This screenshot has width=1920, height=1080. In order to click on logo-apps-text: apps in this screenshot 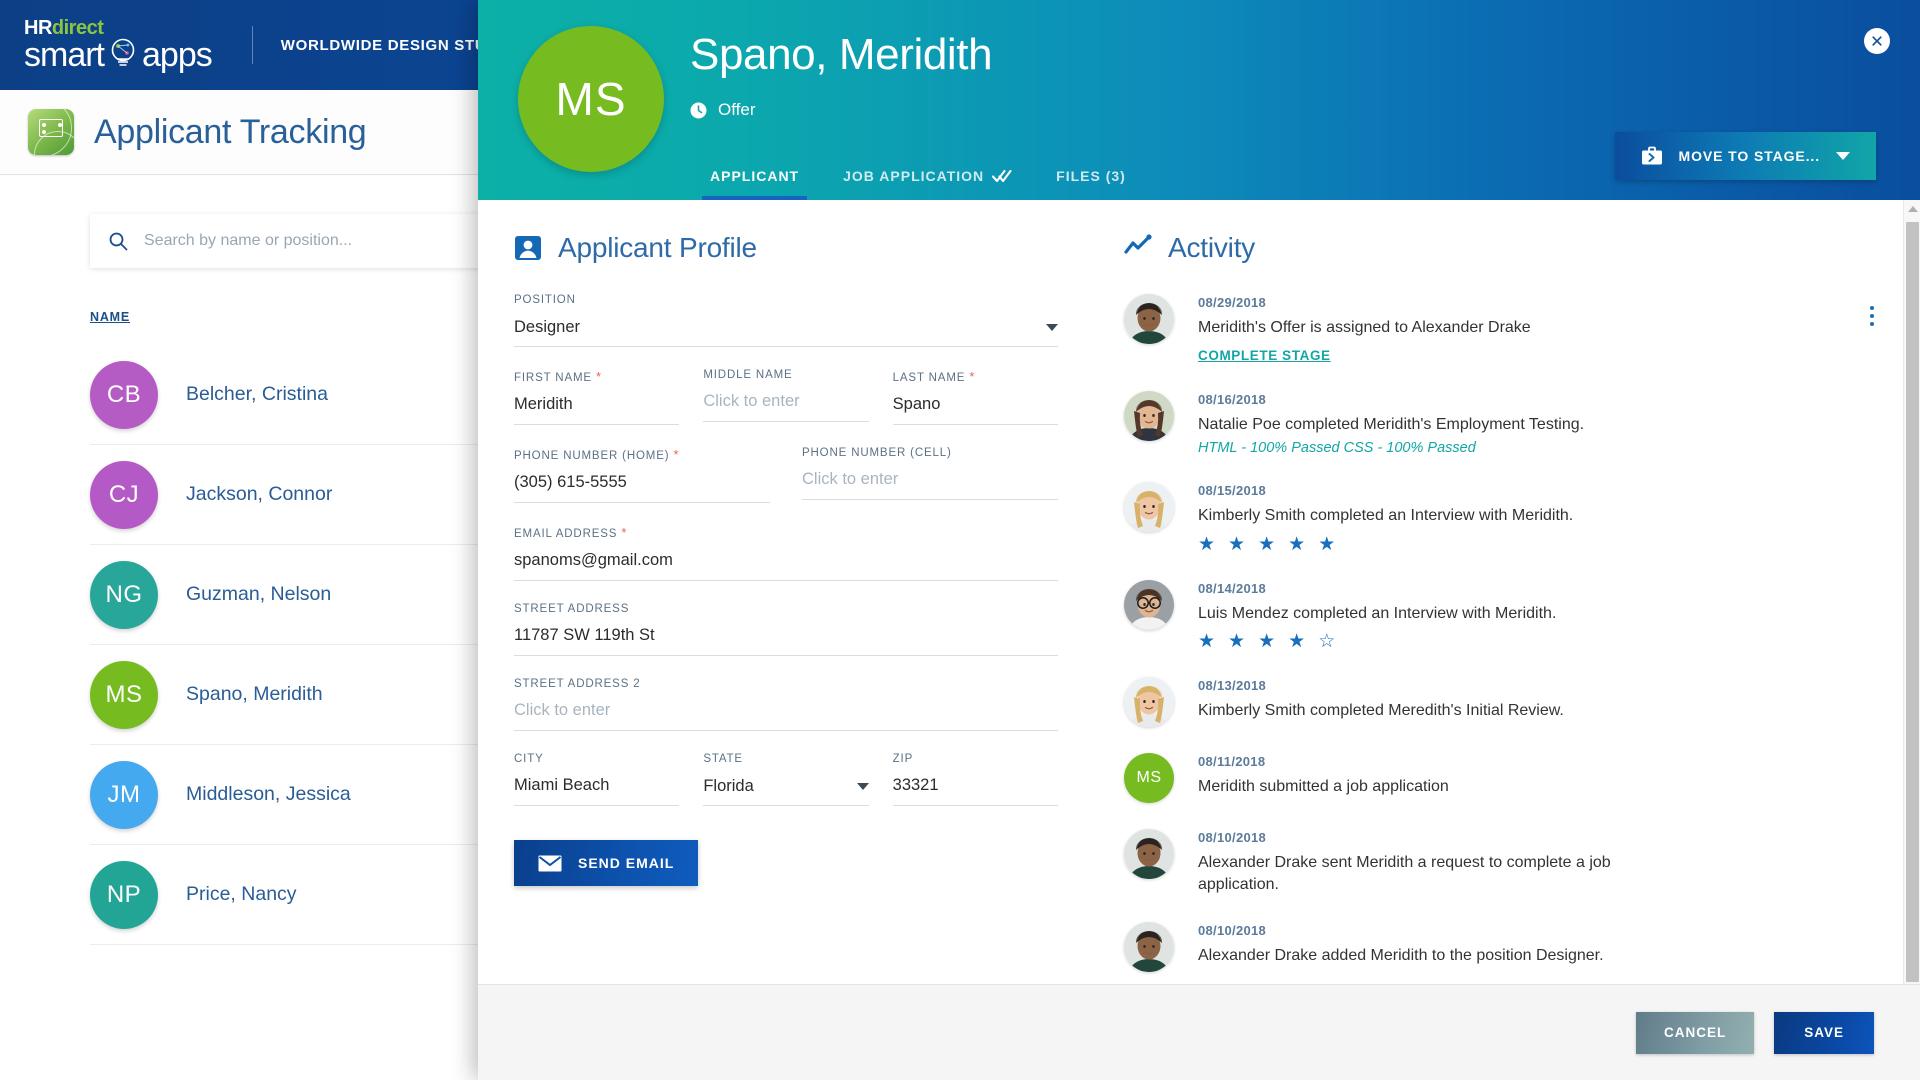, I will do `click(177, 54)`.